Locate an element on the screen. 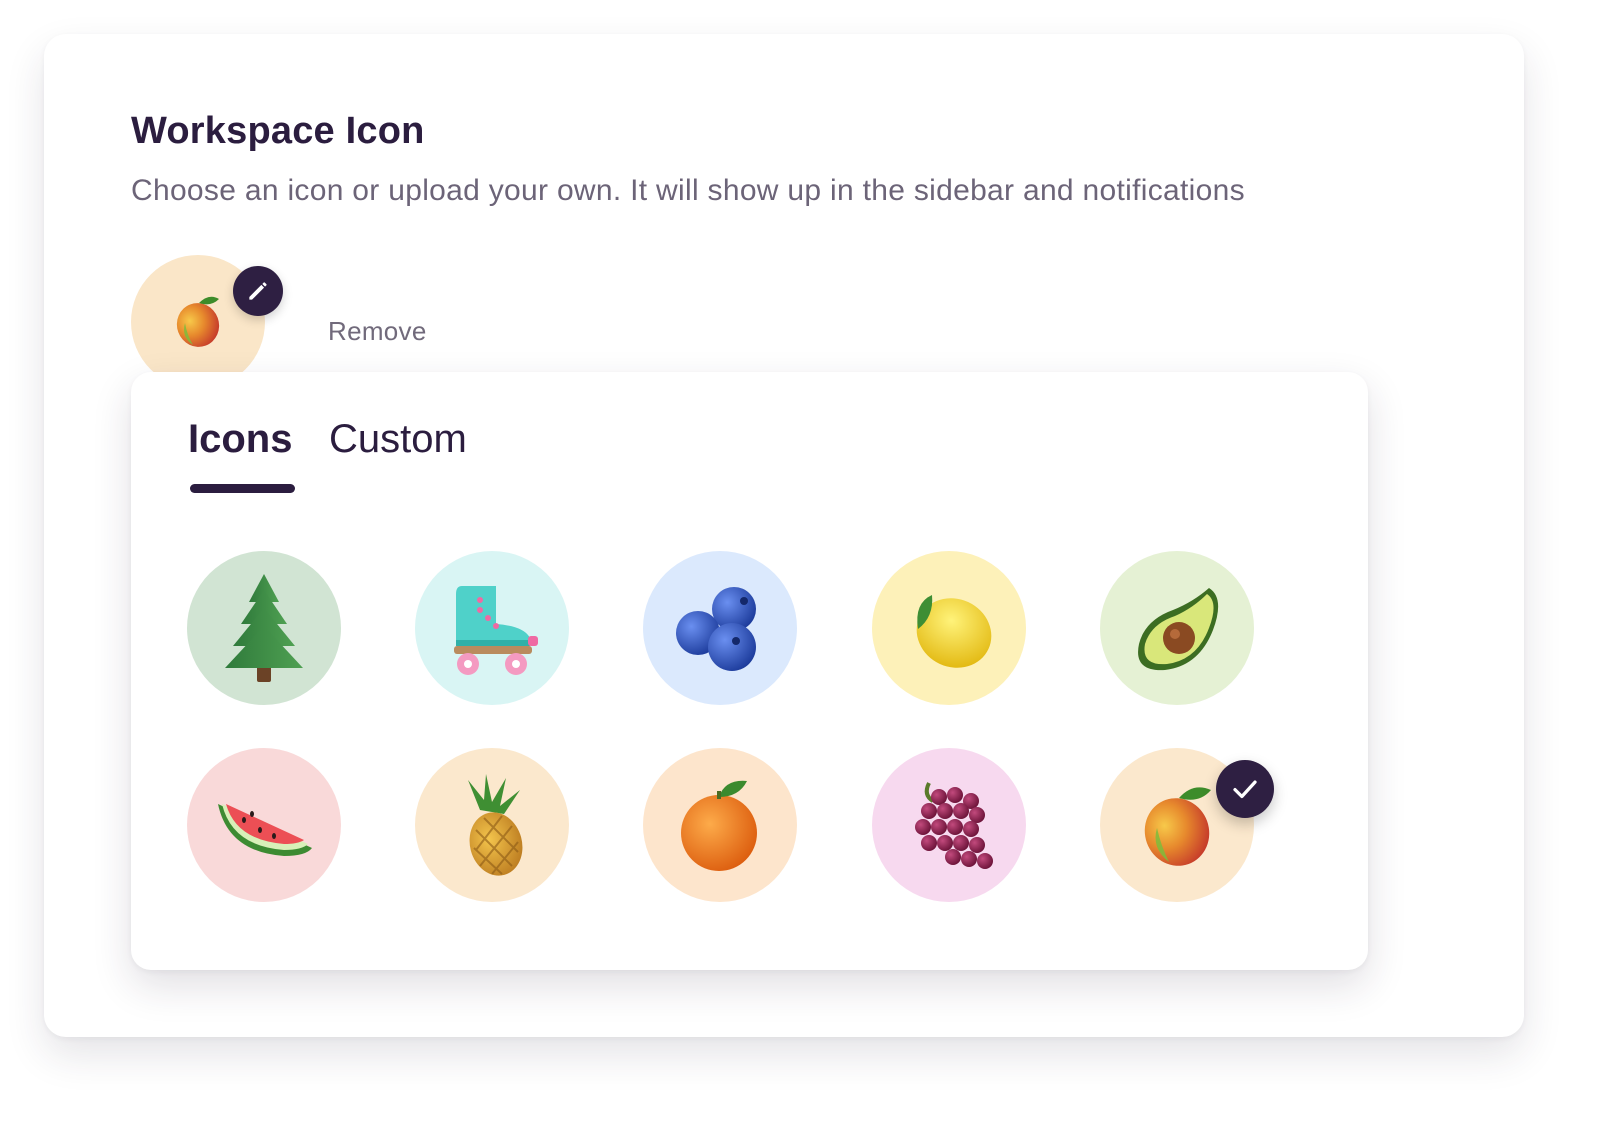 This screenshot has height=1127, width=1600. selected-check-badge is located at coordinates (1245, 789).